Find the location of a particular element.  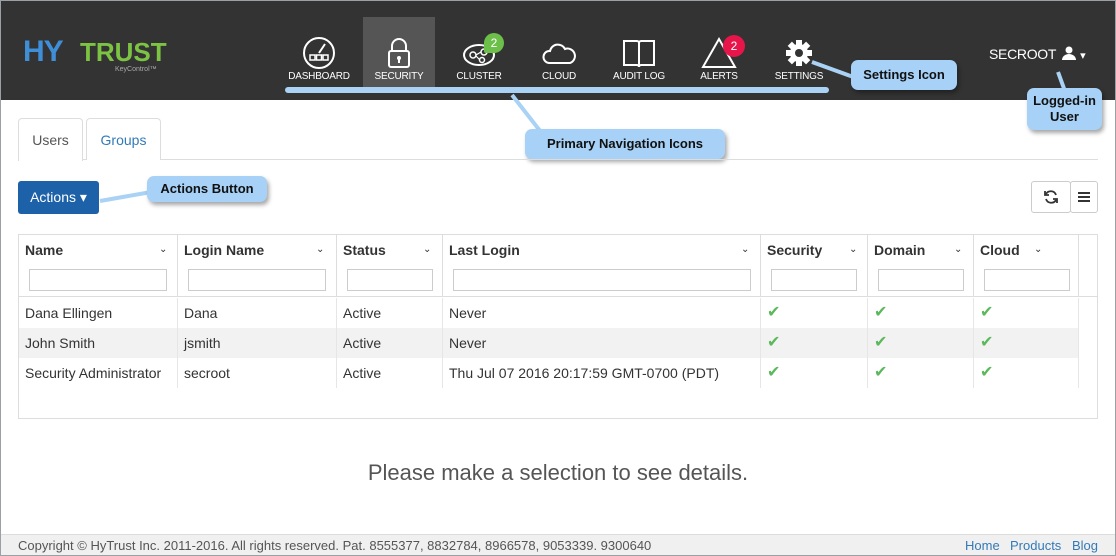

column-header-domain: Domain ⌄ is located at coordinates (921, 265).